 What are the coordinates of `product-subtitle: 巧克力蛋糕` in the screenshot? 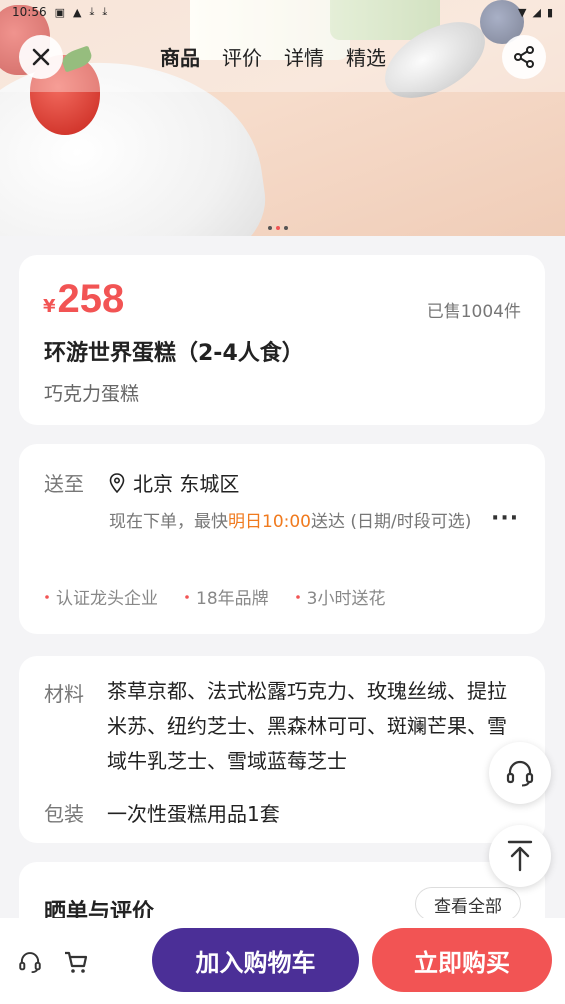 It's located at (92, 394).